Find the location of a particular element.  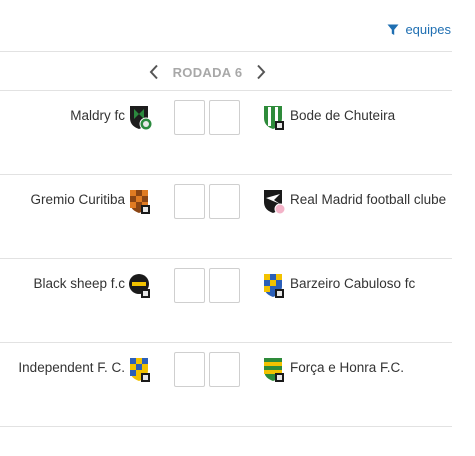

filter-icon is located at coordinates (393, 29).